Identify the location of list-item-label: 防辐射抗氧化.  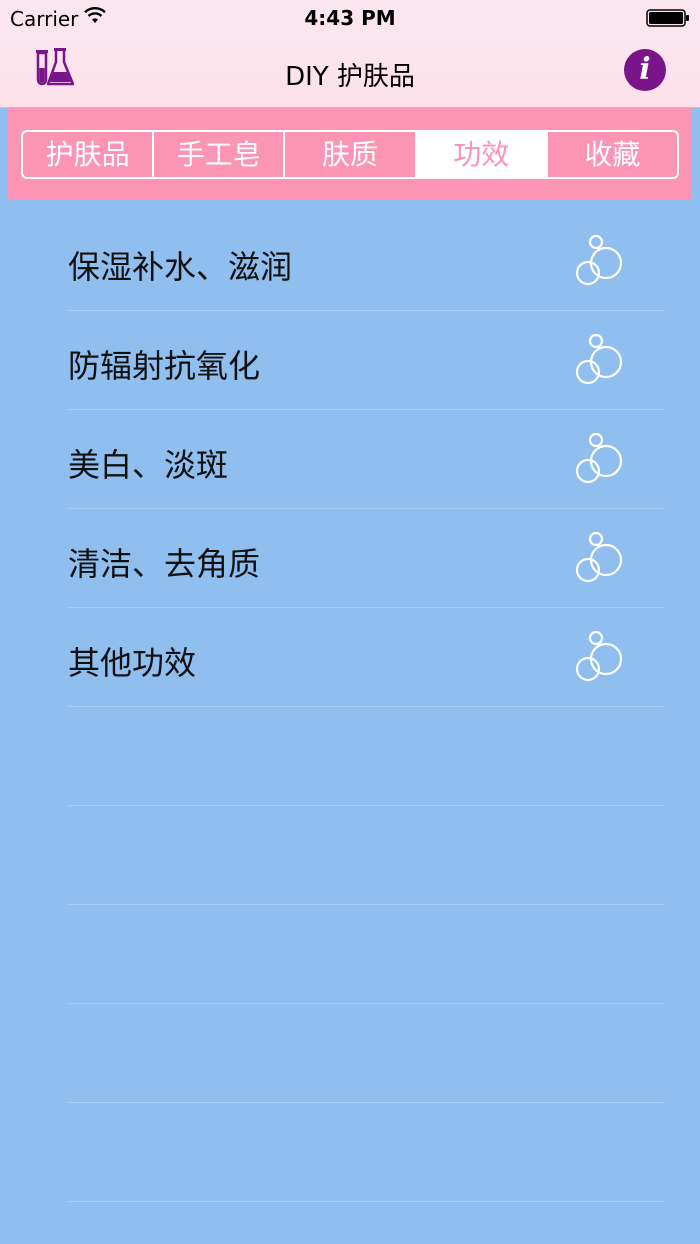
(164, 366).